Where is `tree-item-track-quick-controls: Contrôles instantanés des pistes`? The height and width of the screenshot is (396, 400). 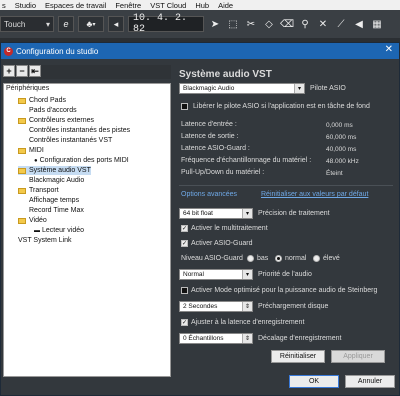 tree-item-track-quick-controls: Contrôles instantanés des pistes is located at coordinates (79, 130).